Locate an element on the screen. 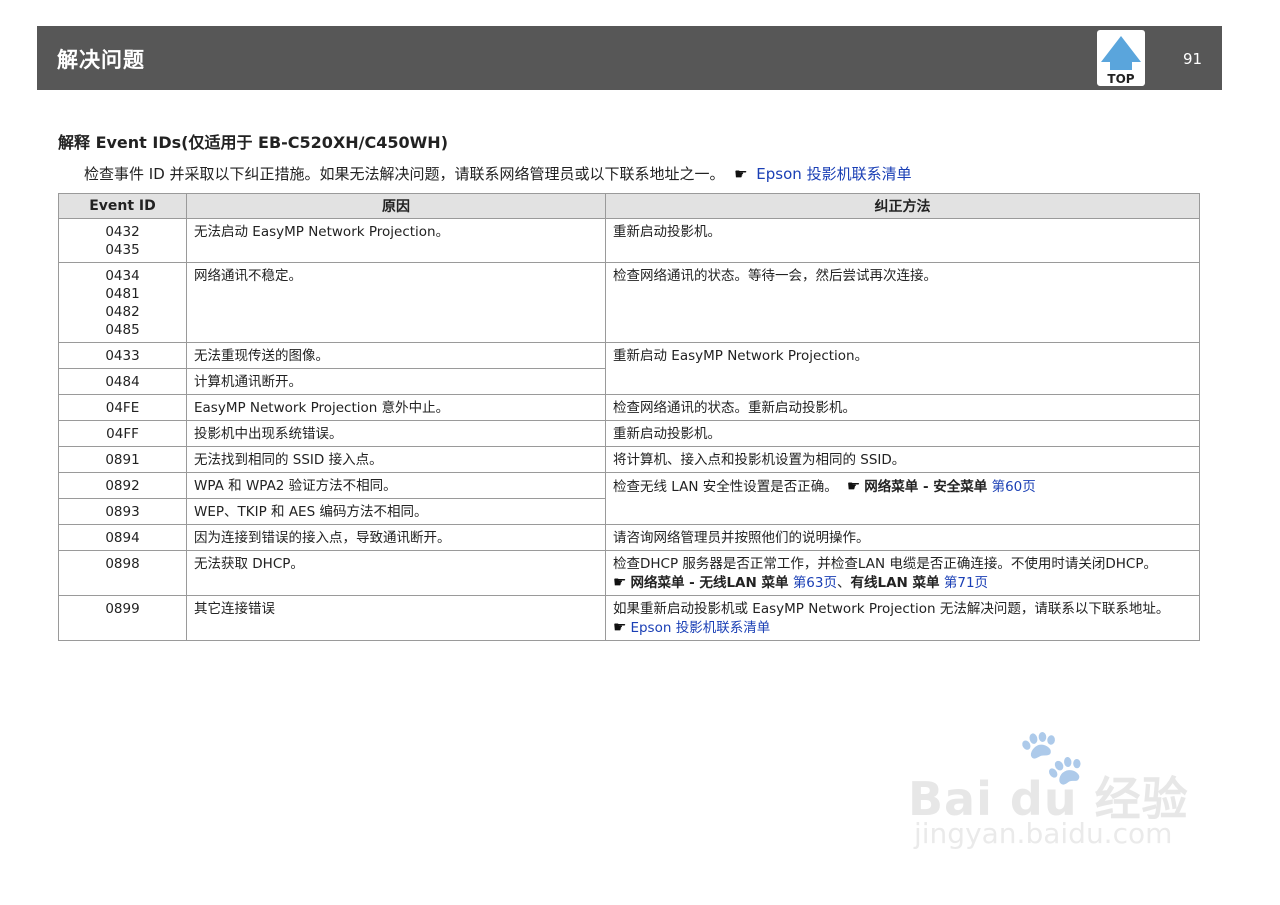 The height and width of the screenshot is (905, 1280). event-id-cell: 0898 is located at coordinates (122, 573).